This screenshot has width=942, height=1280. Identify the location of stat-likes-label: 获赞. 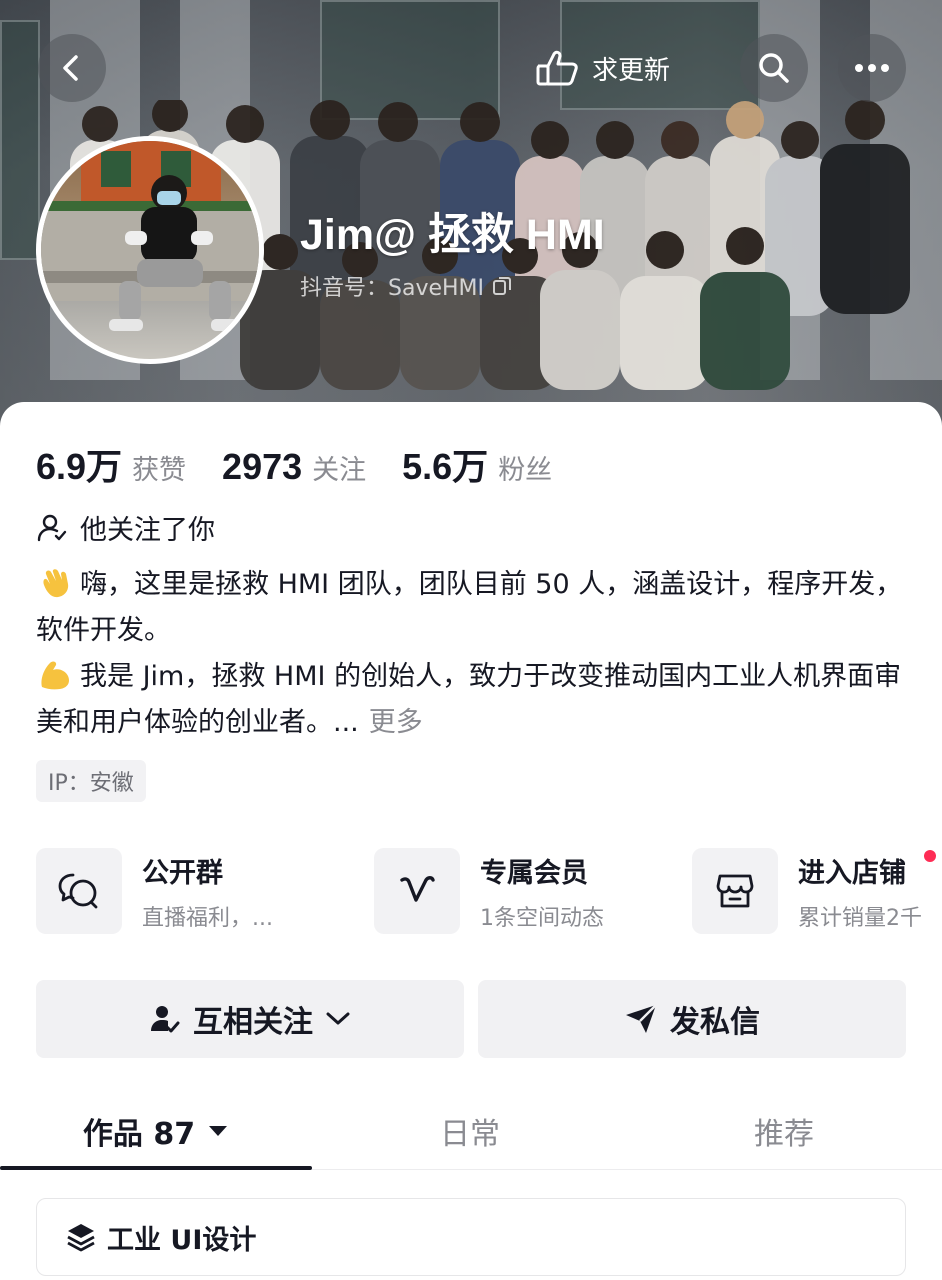
(159, 470).